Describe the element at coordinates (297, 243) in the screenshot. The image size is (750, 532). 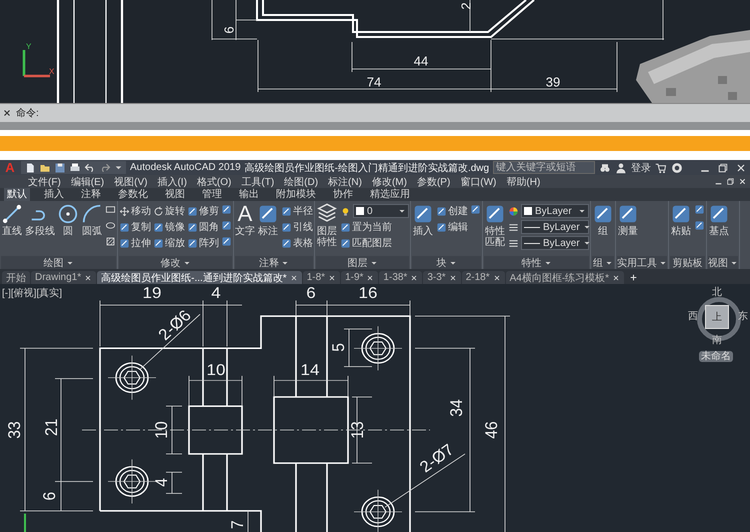
I see `ribbon-tool-button: 表格` at that location.